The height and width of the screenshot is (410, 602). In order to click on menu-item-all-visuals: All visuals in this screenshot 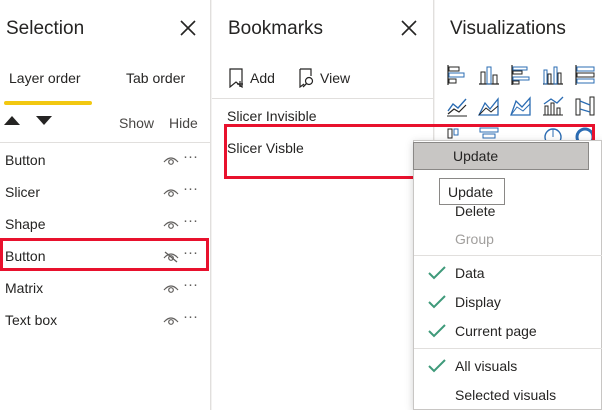, I will do `click(508, 367)`.